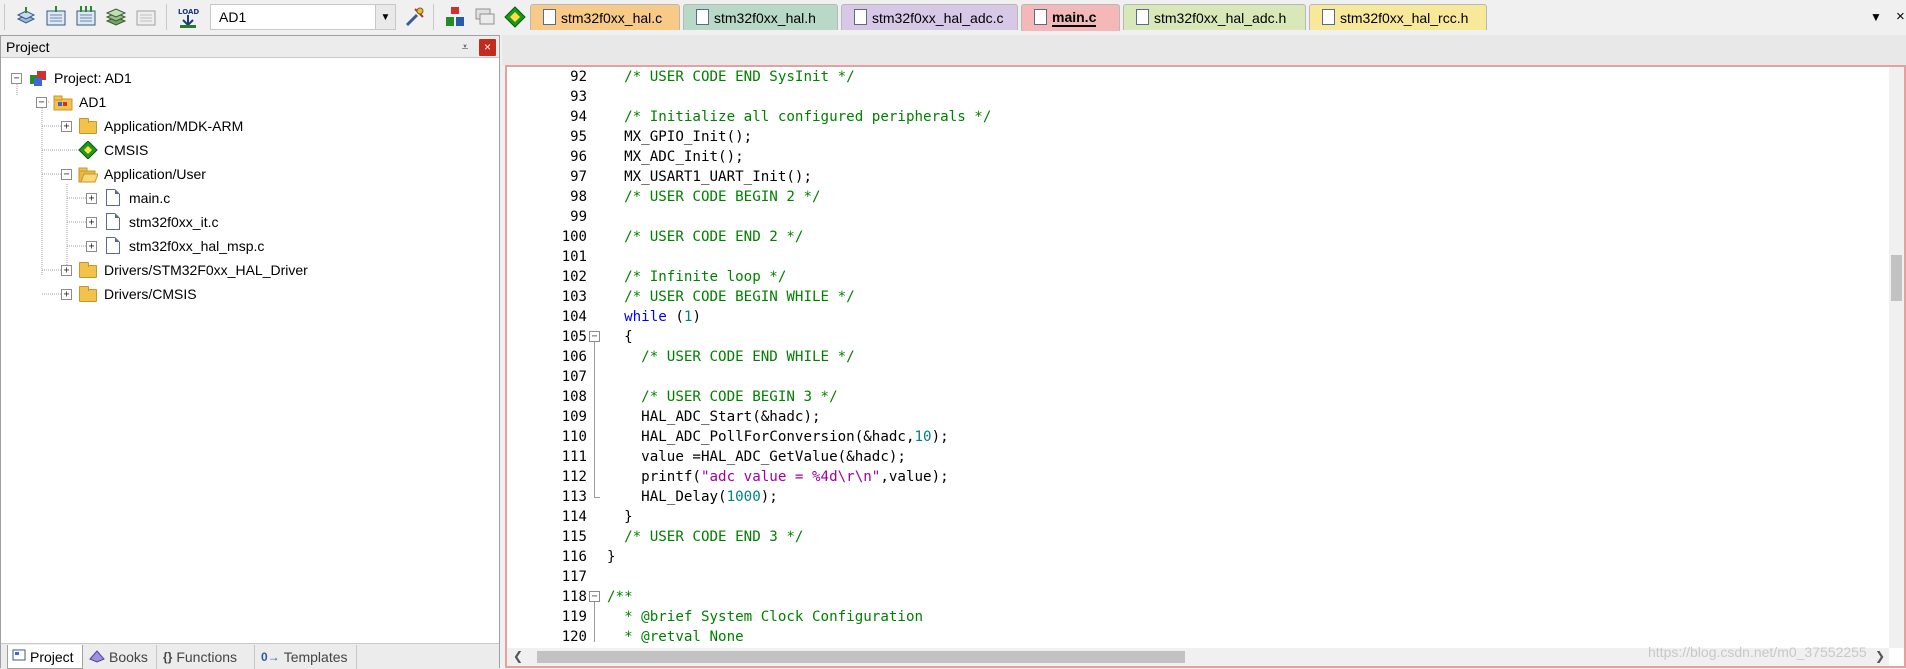 This screenshot has width=1906, height=669. Describe the element at coordinates (28, 47) in the screenshot. I see `panel-title: Project` at that location.